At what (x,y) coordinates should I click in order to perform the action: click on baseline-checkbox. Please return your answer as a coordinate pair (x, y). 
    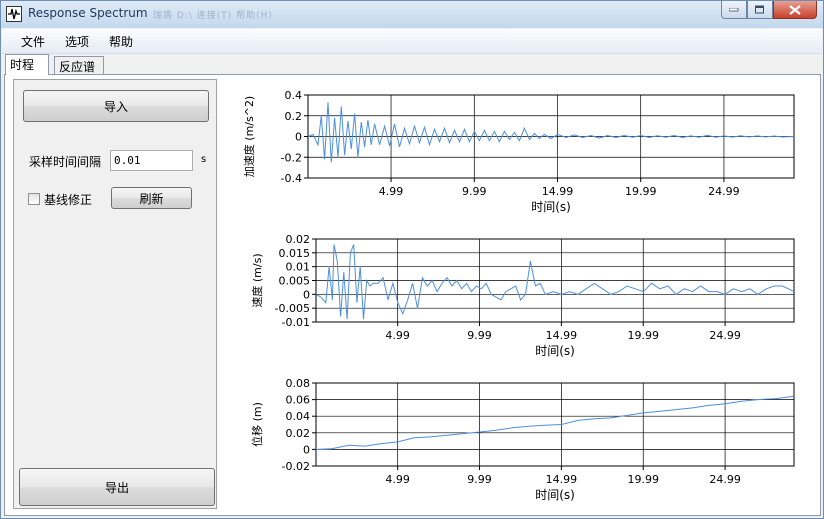
    Looking at the image, I should click on (34, 199).